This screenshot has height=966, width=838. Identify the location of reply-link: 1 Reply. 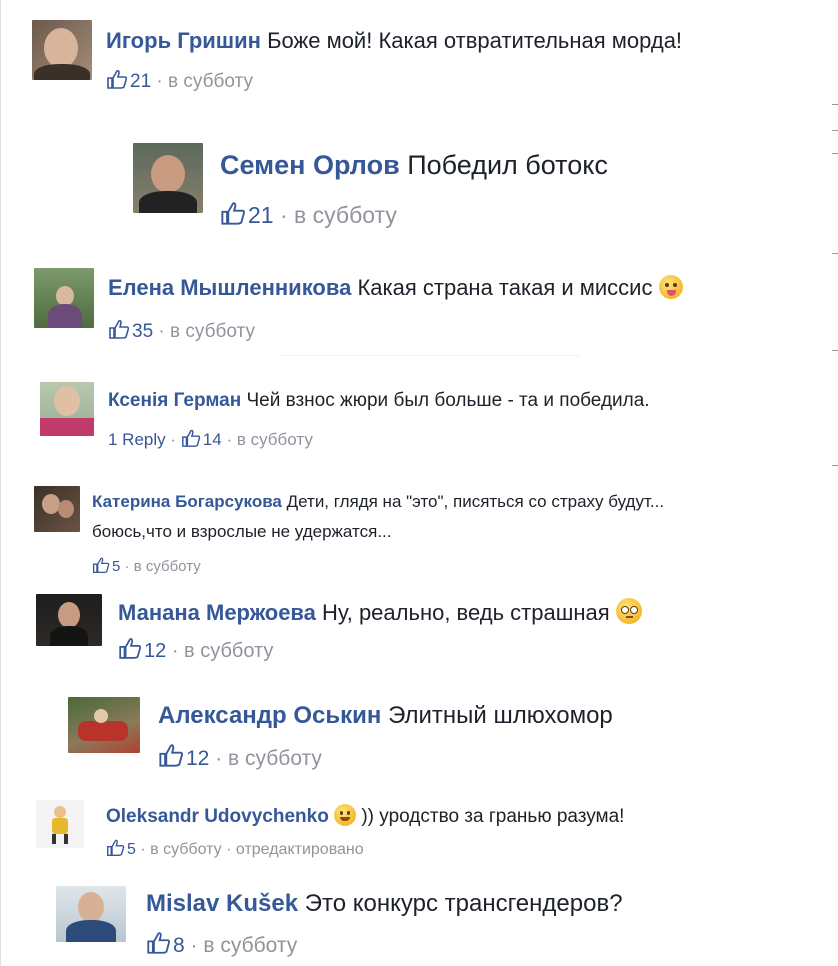
(137, 439).